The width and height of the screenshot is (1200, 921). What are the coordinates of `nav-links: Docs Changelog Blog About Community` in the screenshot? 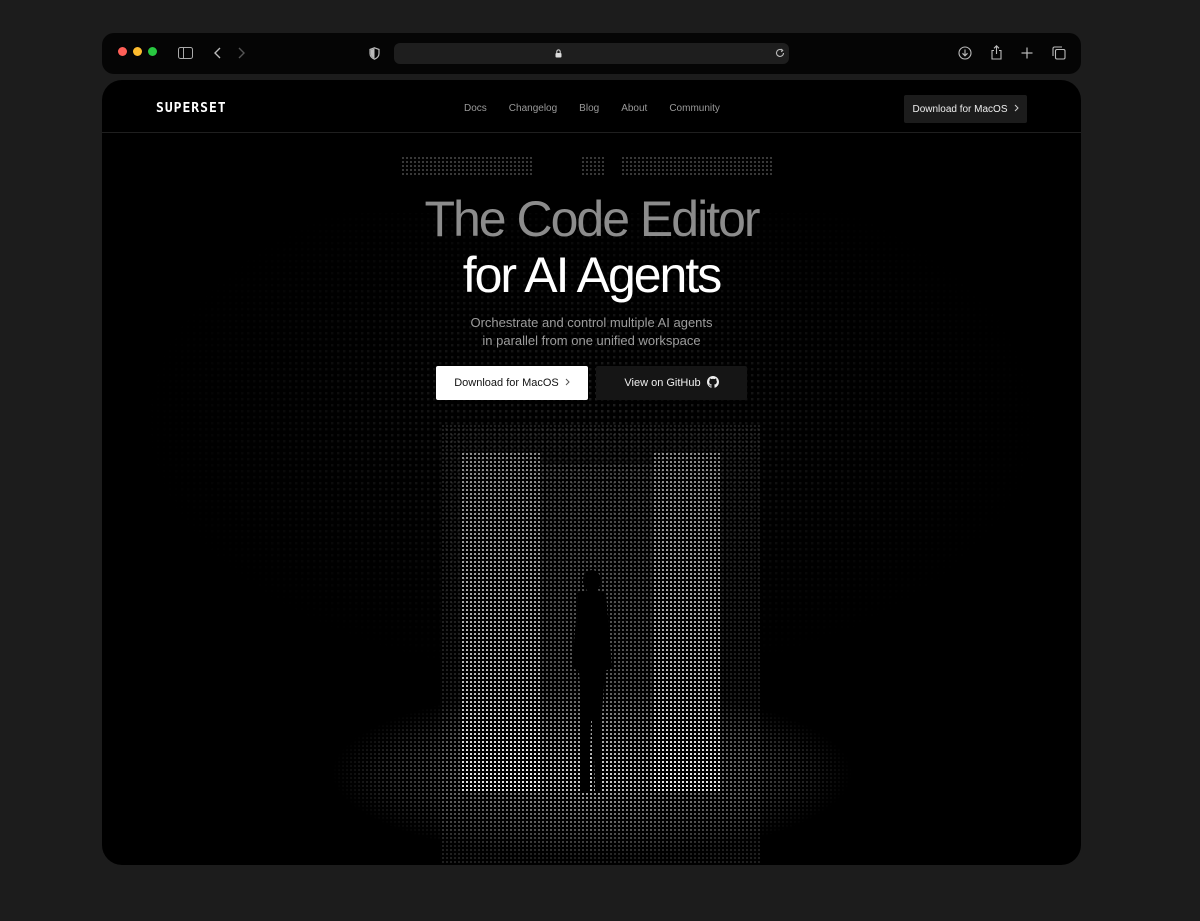 It's located at (603, 108).